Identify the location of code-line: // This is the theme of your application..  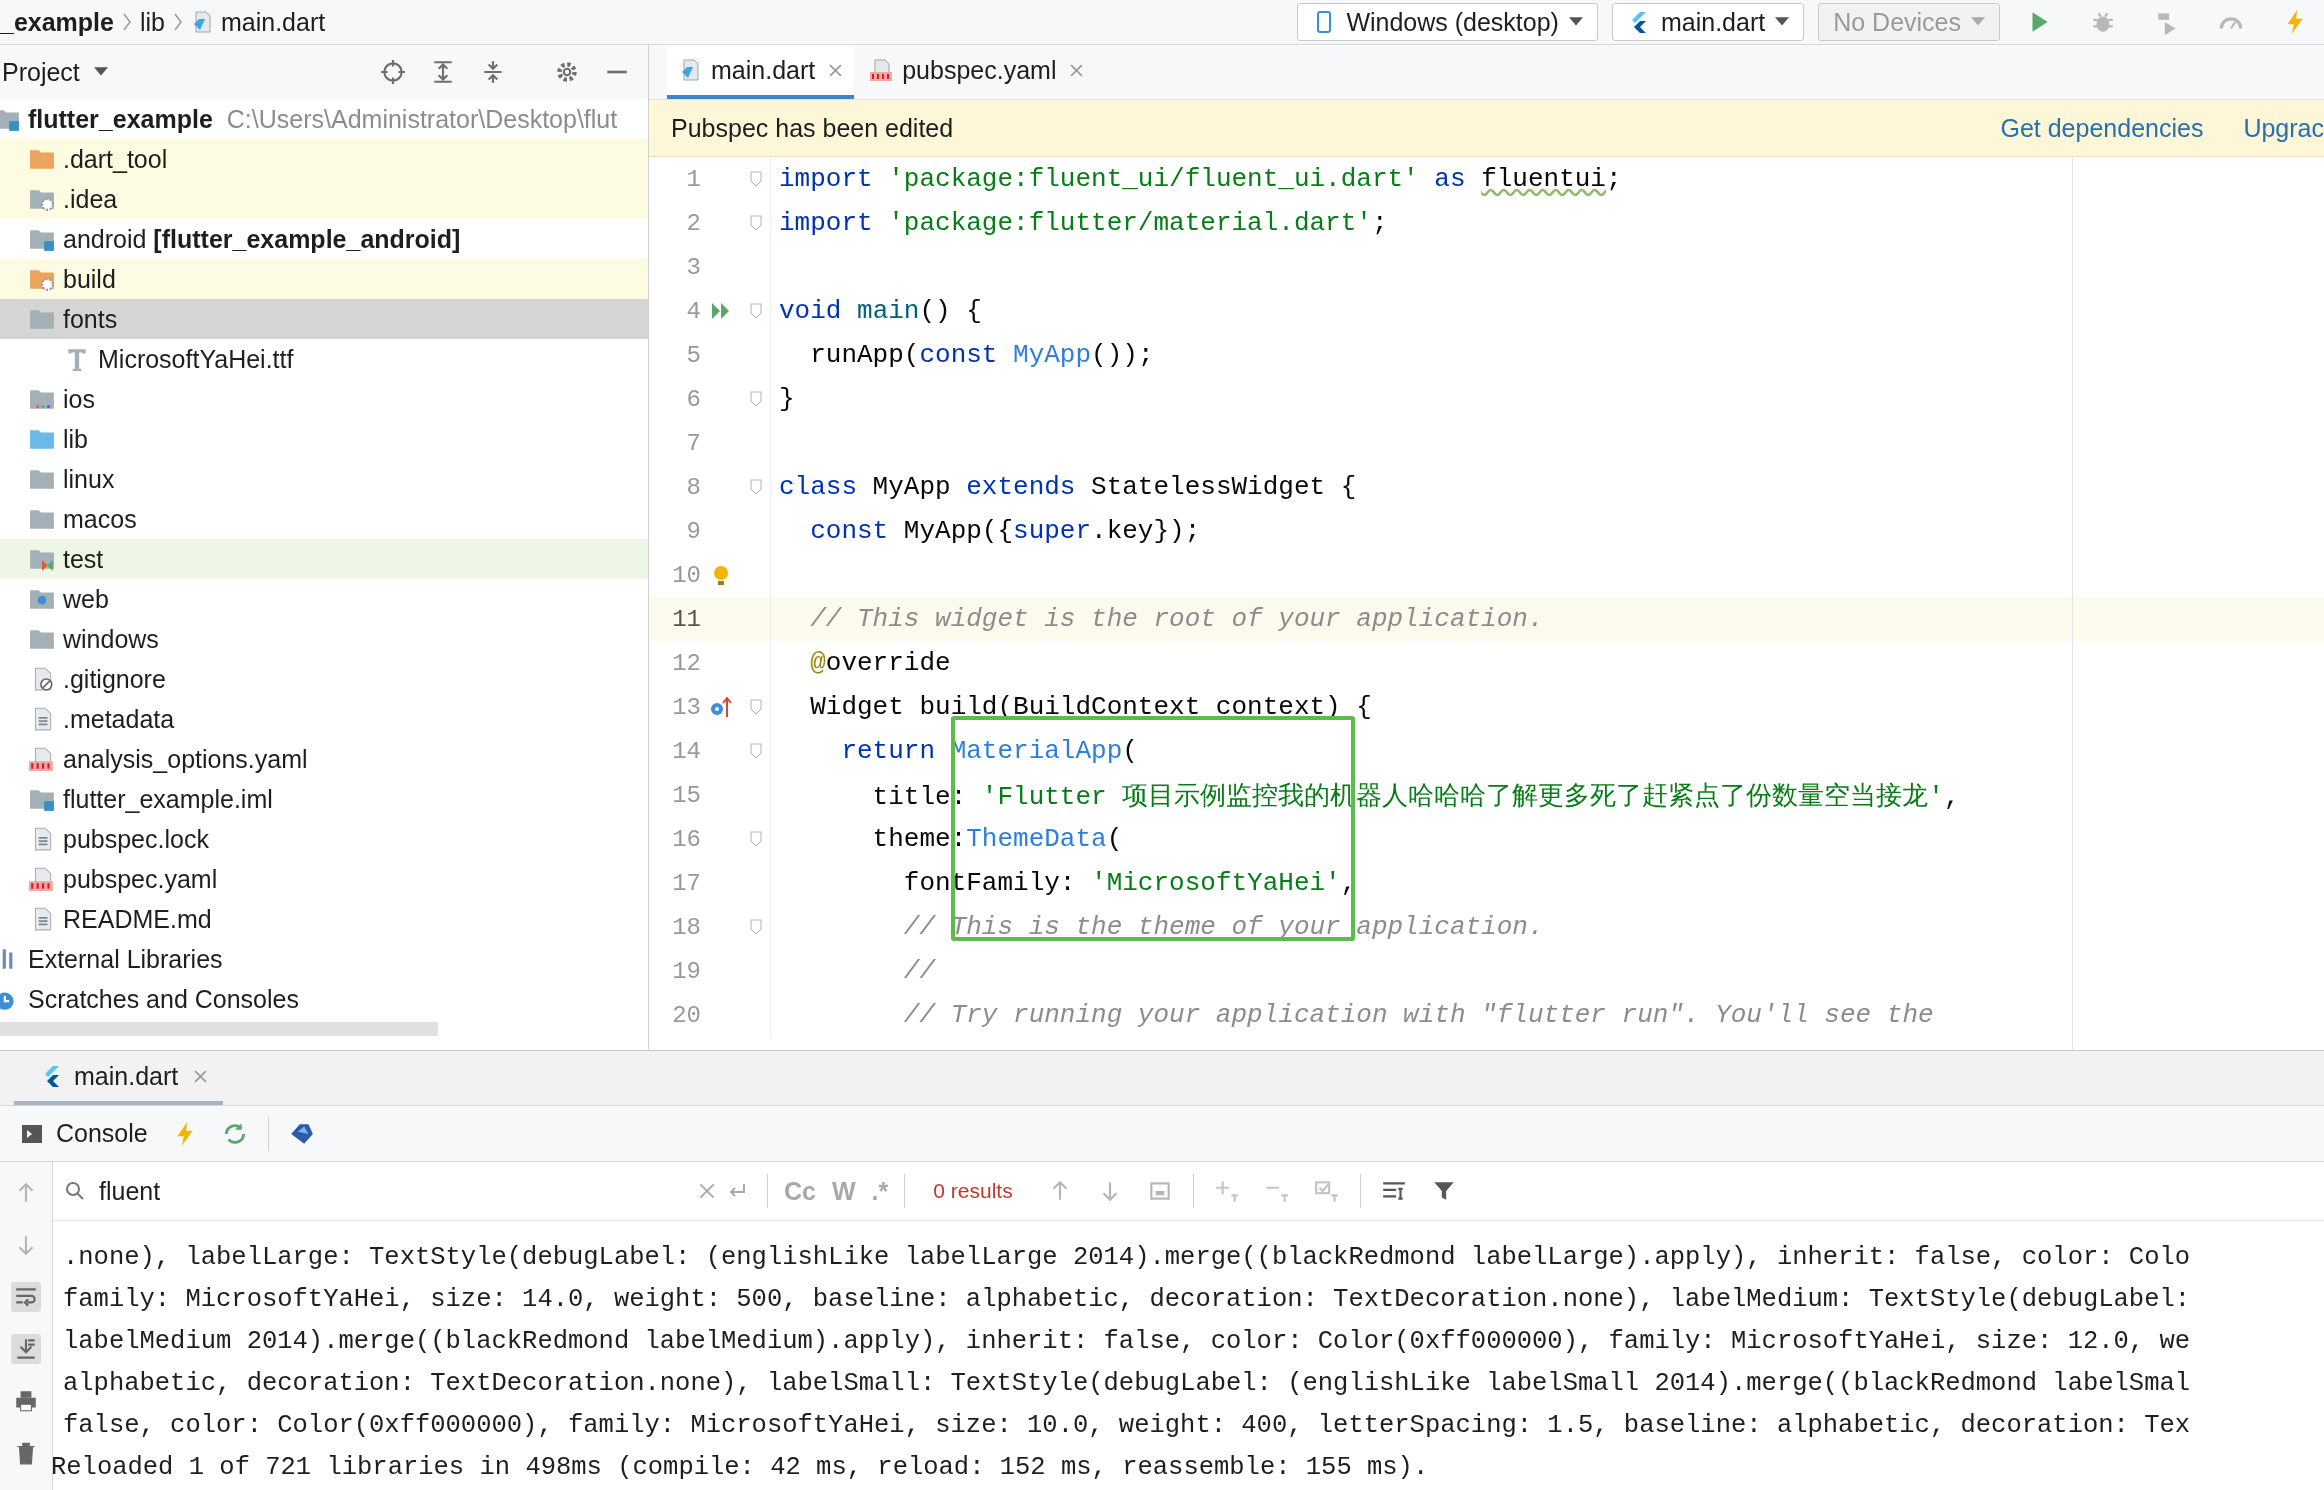
(1223, 927).